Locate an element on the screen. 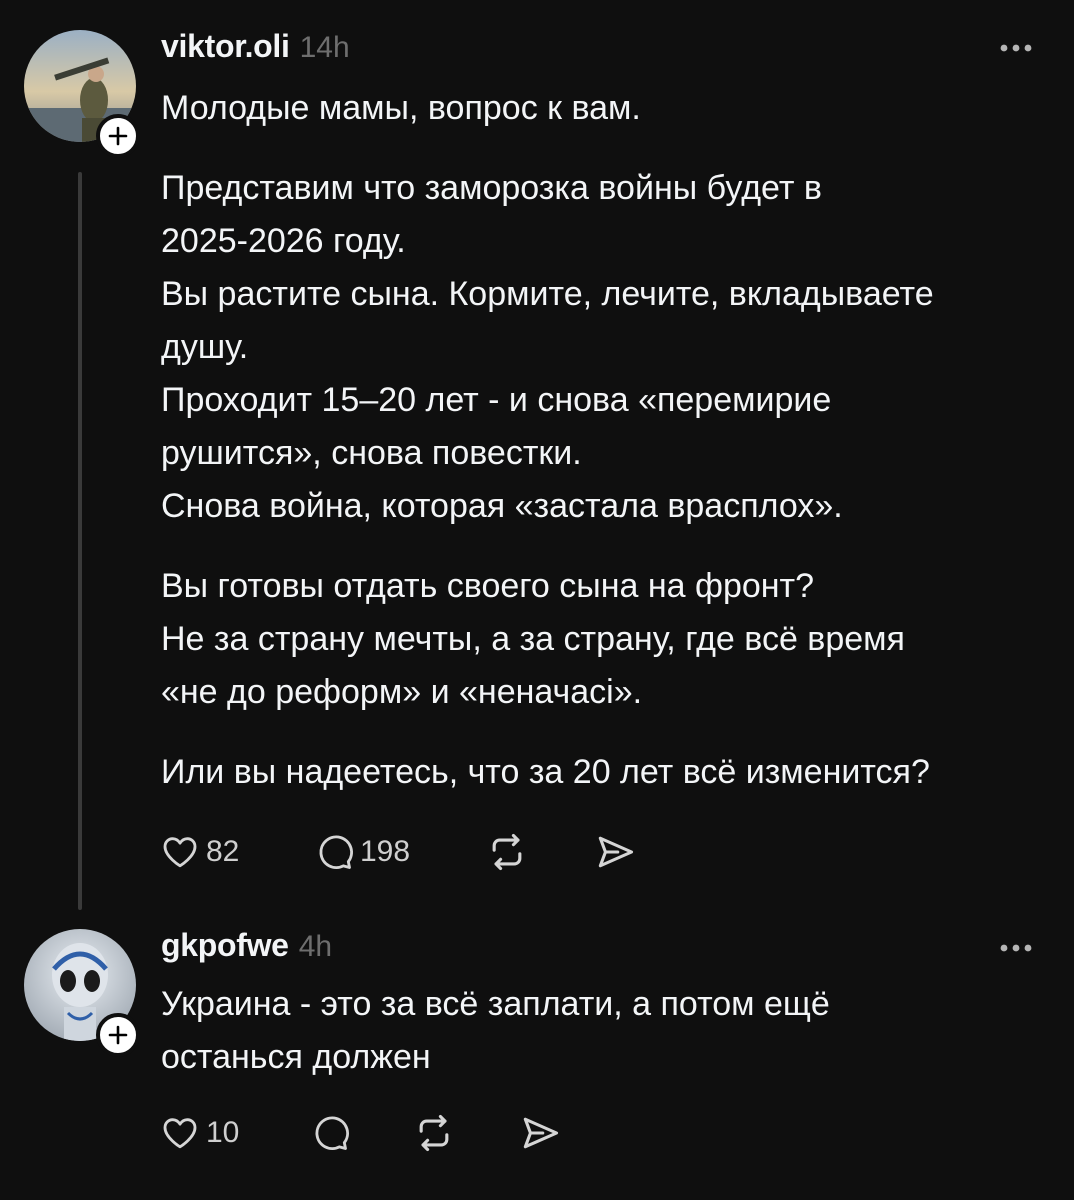 This screenshot has width=1074, height=1200. reply-button is located at coordinates (333, 1133).